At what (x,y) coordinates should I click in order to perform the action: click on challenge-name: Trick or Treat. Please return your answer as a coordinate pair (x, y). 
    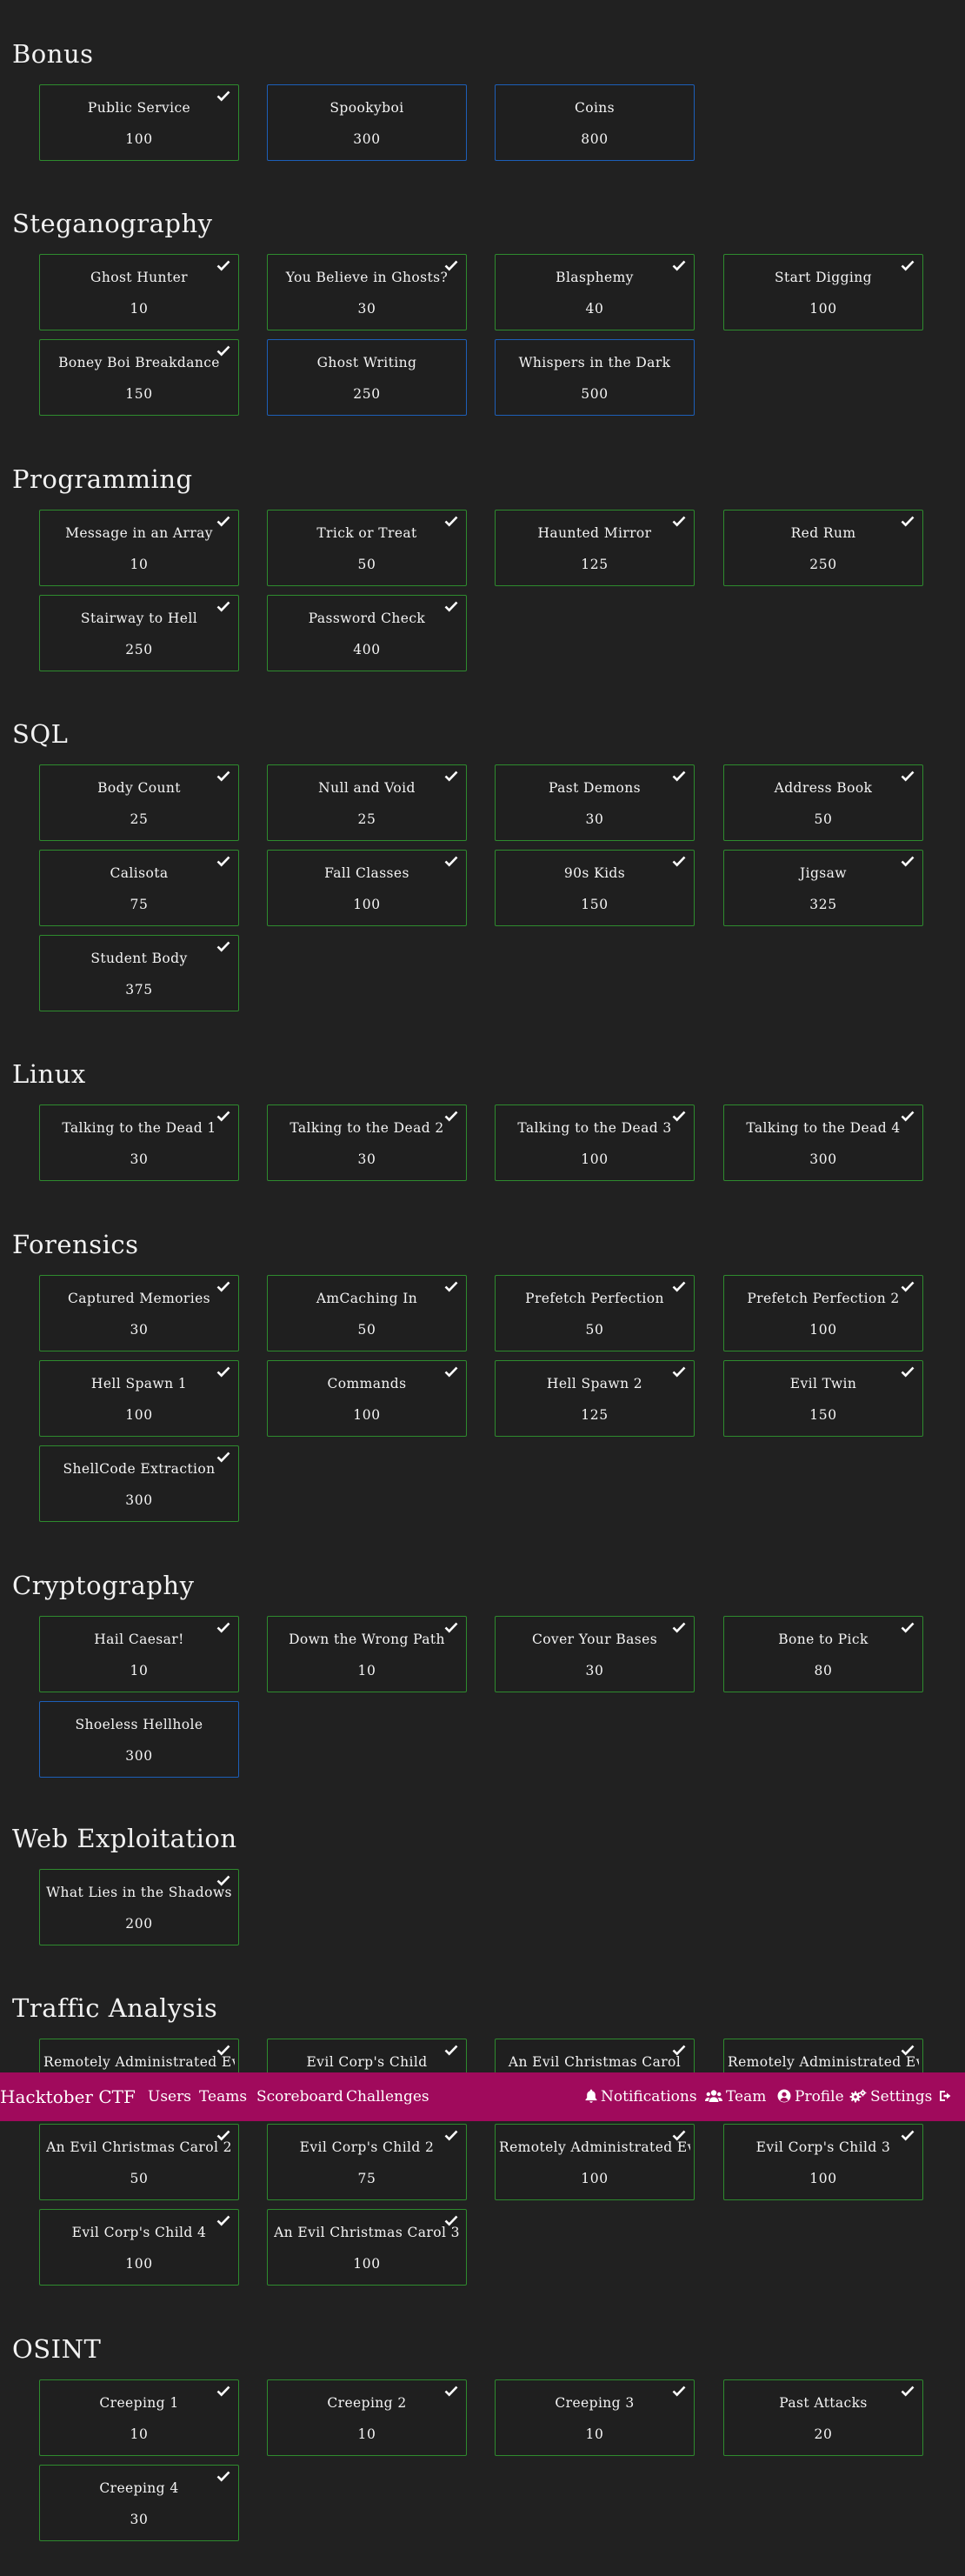
    Looking at the image, I should click on (366, 533).